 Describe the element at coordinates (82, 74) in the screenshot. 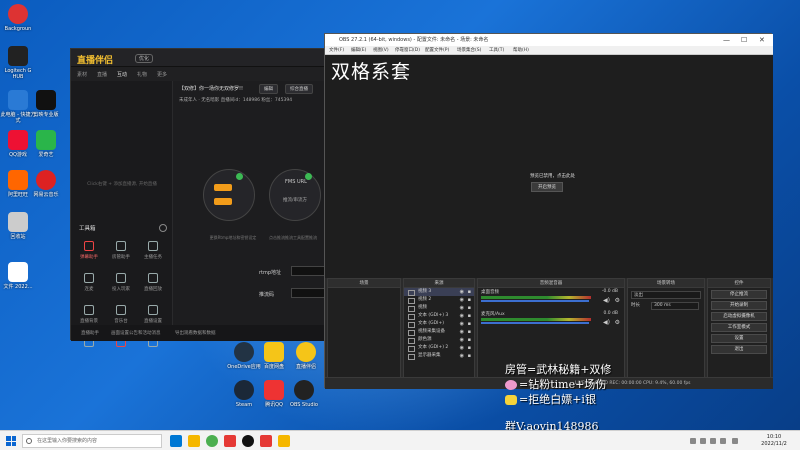

I see `nav-tab: 素材` at that location.